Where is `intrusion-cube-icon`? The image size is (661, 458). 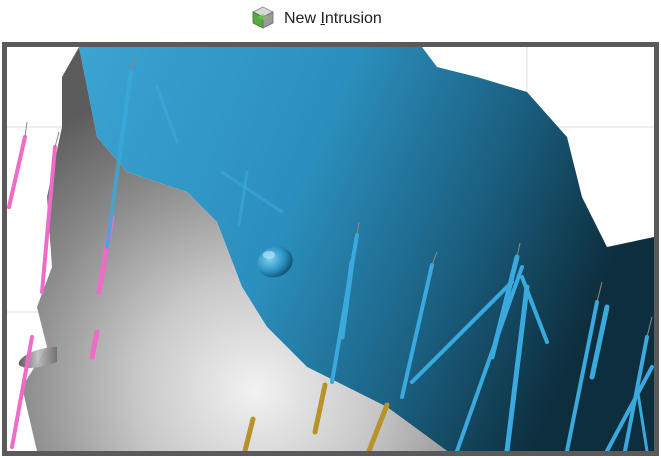 intrusion-cube-icon is located at coordinates (263, 19).